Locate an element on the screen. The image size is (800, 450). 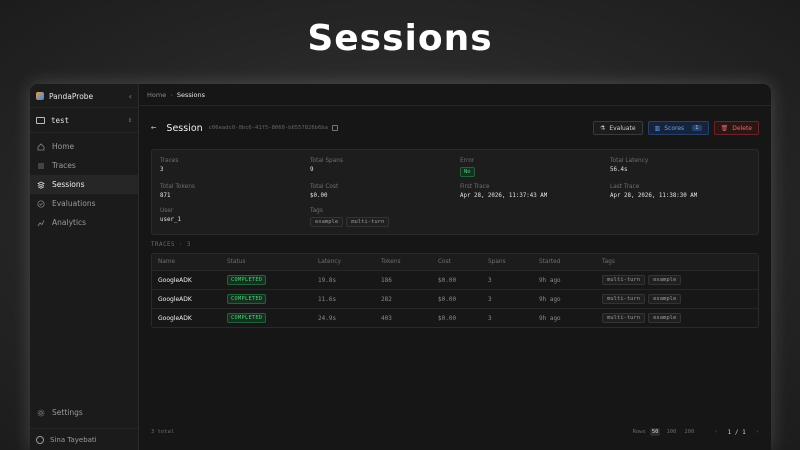
metric-label: Total Tokens is located at coordinates (177, 187).